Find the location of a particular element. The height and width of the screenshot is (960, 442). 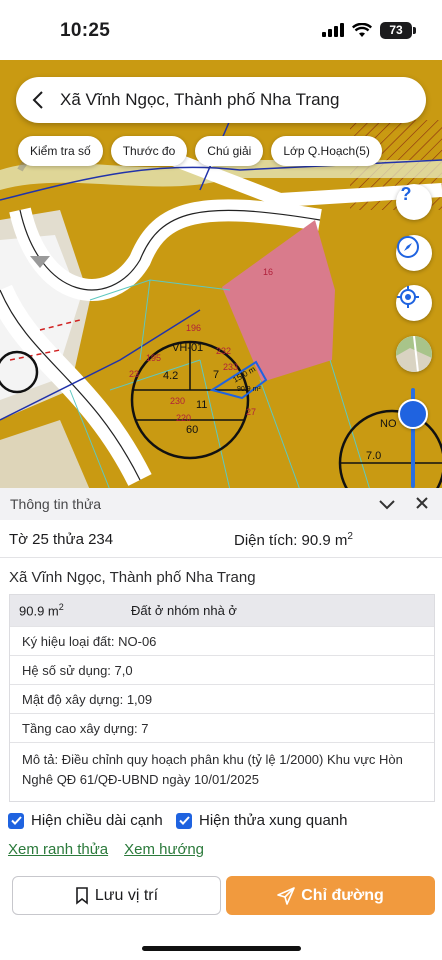

question-icon: ? is located at coordinates (406, 194).